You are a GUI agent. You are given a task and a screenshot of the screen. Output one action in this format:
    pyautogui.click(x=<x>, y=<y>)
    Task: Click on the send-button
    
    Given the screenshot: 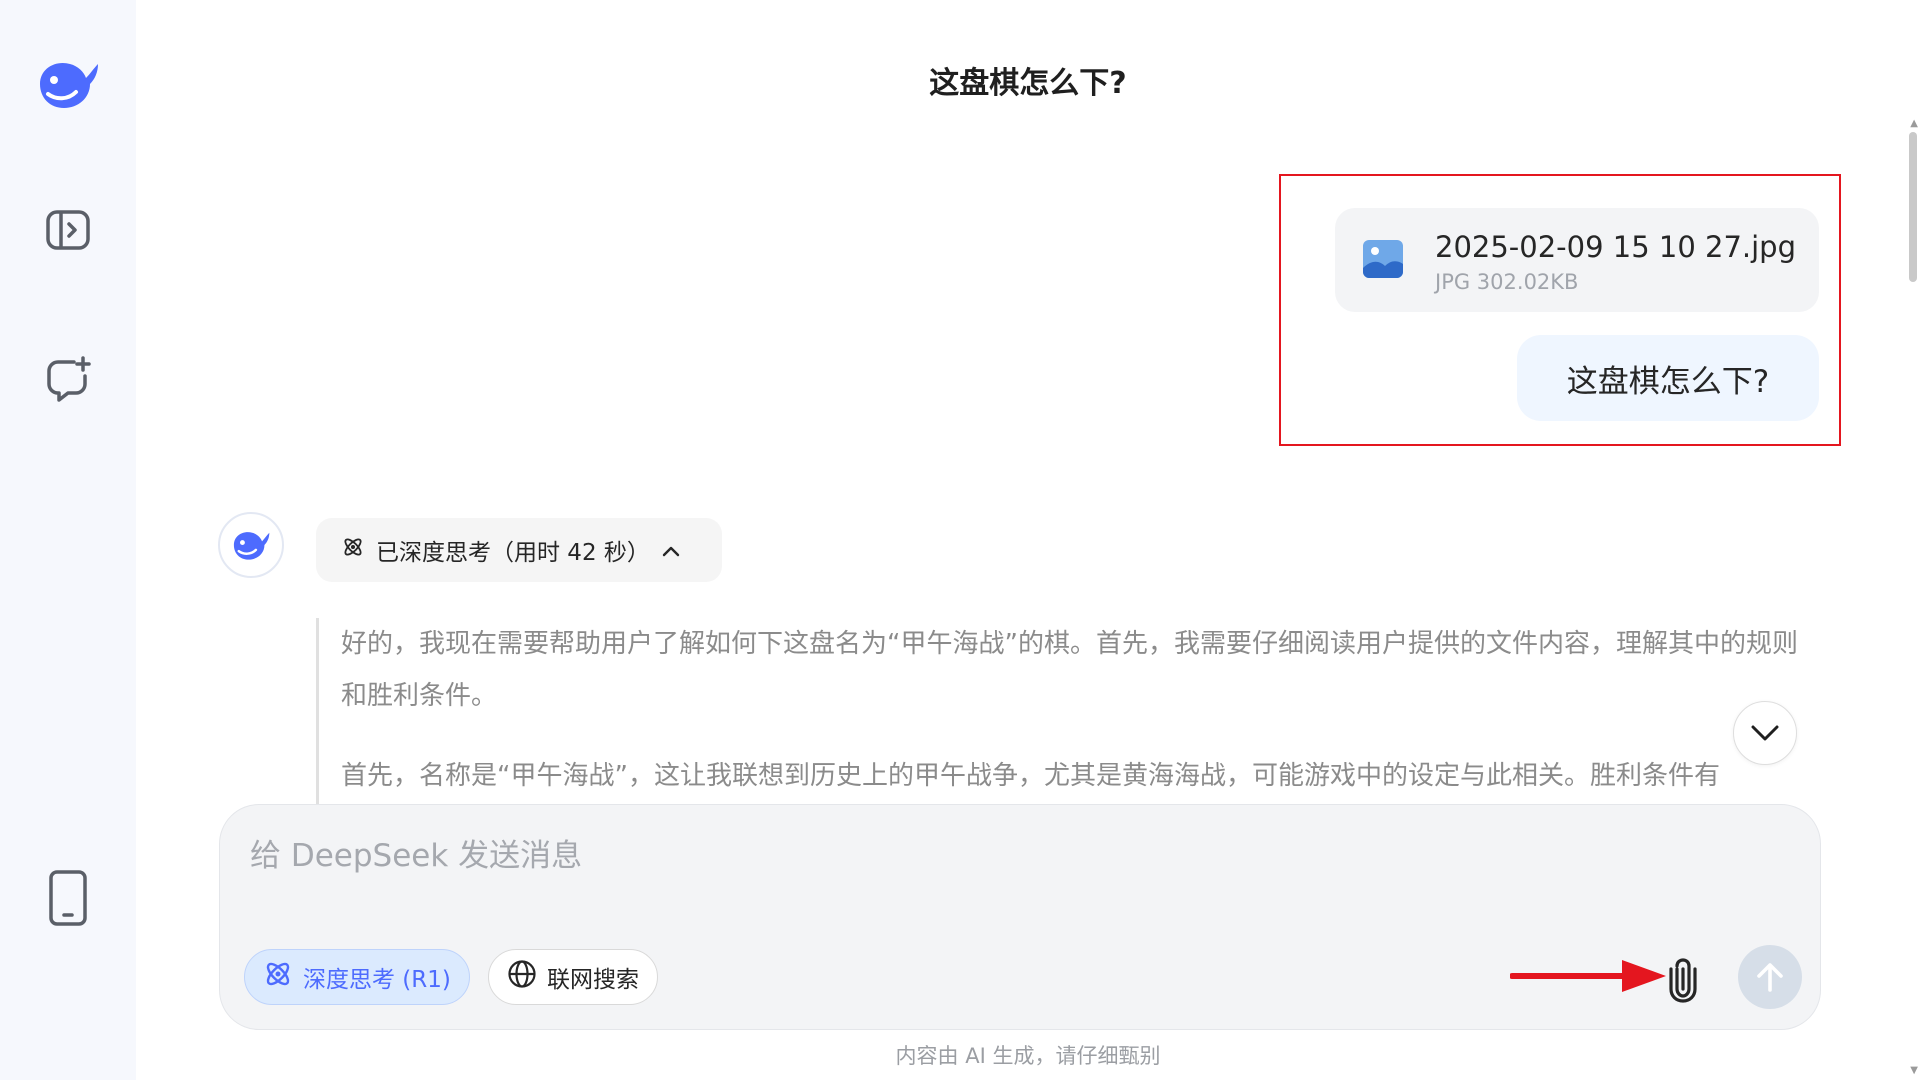 What is the action you would take?
    pyautogui.click(x=1770, y=977)
    